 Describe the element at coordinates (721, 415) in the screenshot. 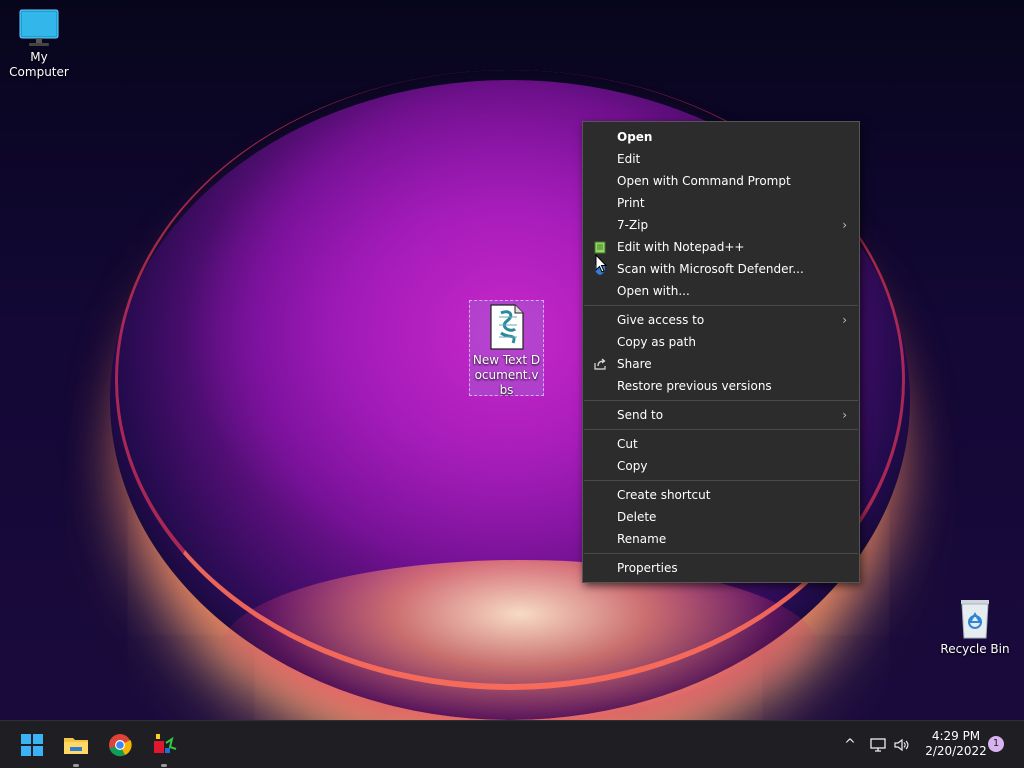

I see `menu-item-send-to: Send to ›` at that location.